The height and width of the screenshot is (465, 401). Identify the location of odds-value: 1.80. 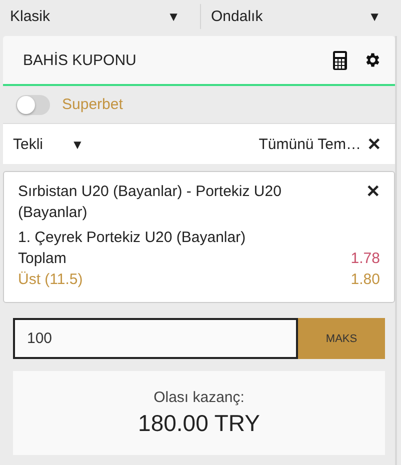
(365, 280).